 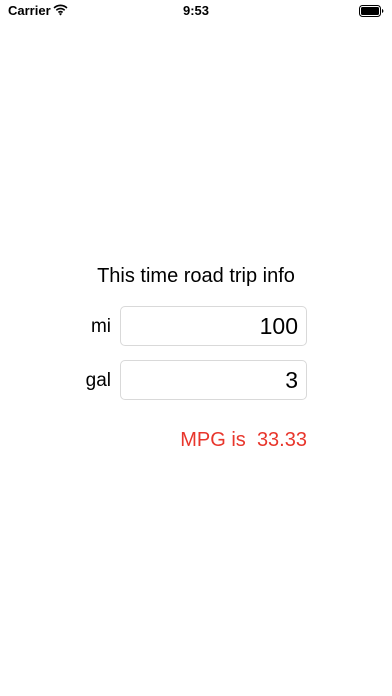 I want to click on status-bar: Carrier 9:53, so click(x=196, y=12).